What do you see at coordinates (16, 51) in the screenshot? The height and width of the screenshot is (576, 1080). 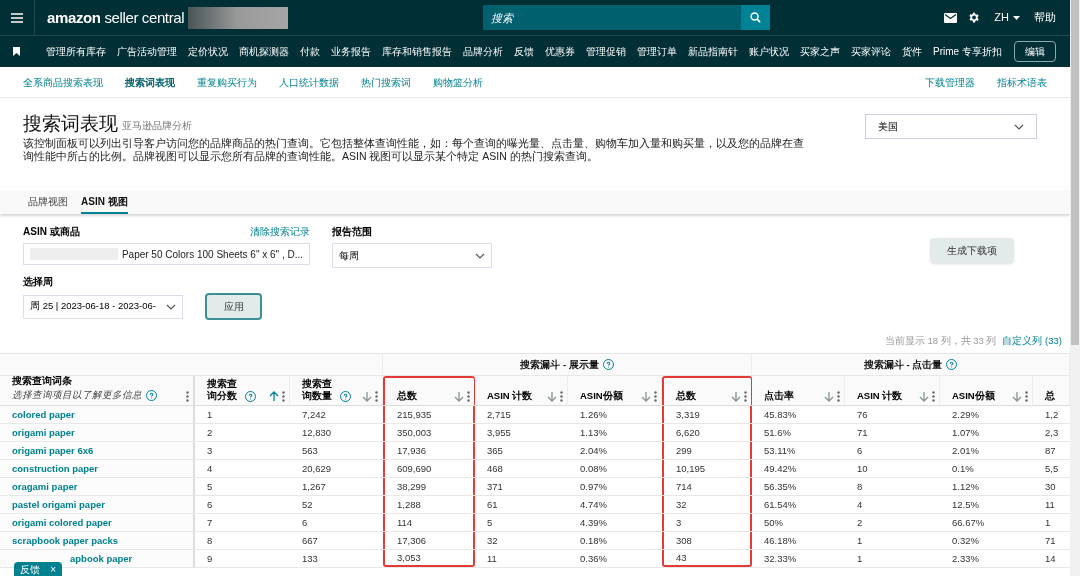 I see `bookmark-icon` at bounding box center [16, 51].